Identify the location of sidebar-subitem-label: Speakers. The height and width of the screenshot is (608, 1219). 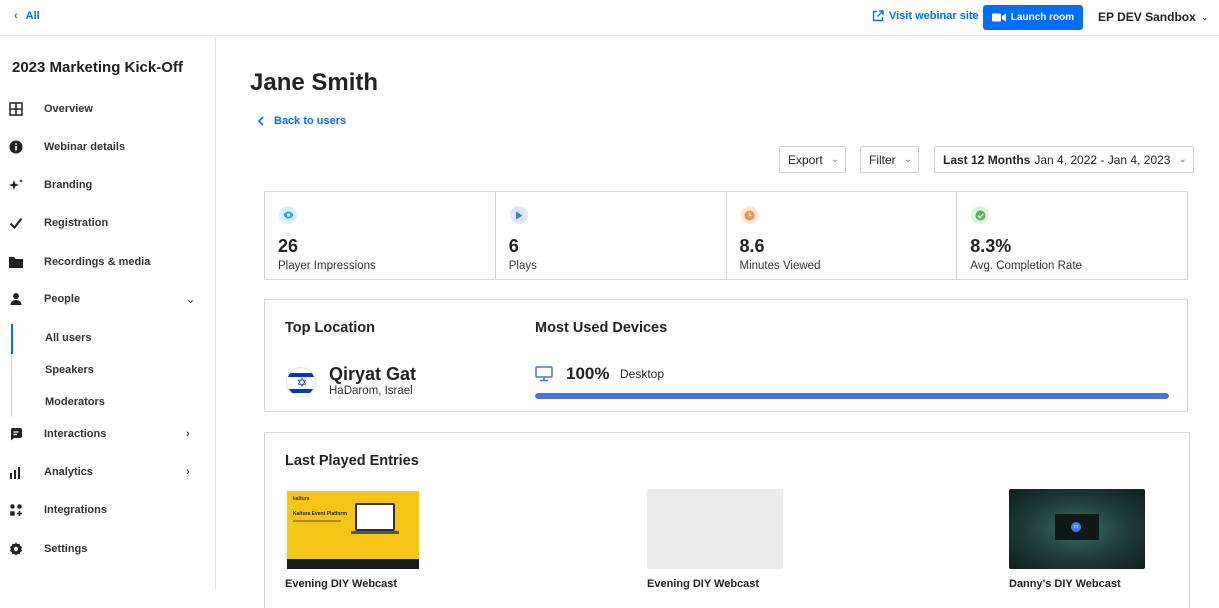
(69, 370).